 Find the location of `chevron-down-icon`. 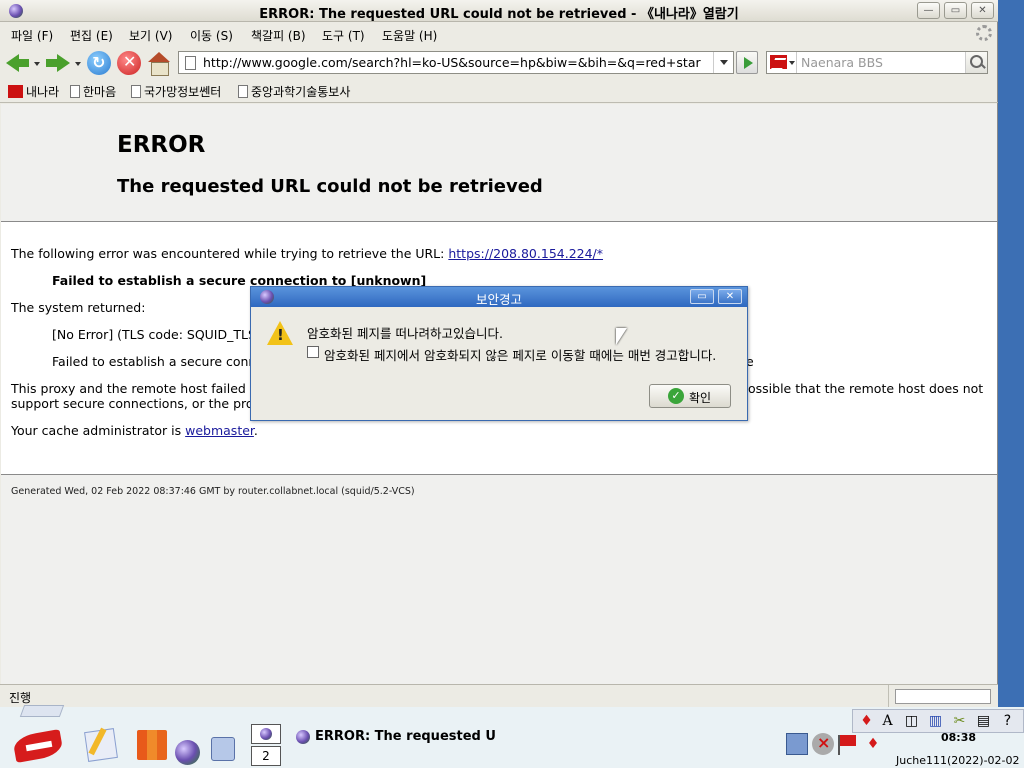

chevron-down-icon is located at coordinates (792, 63).